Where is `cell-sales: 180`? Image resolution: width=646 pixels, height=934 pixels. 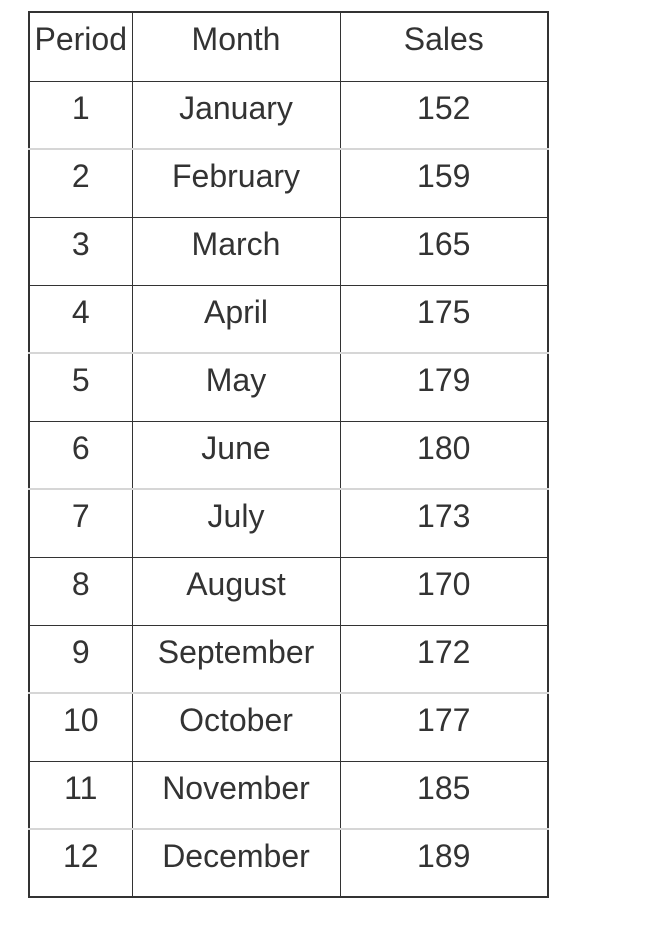 cell-sales: 180 is located at coordinates (444, 454).